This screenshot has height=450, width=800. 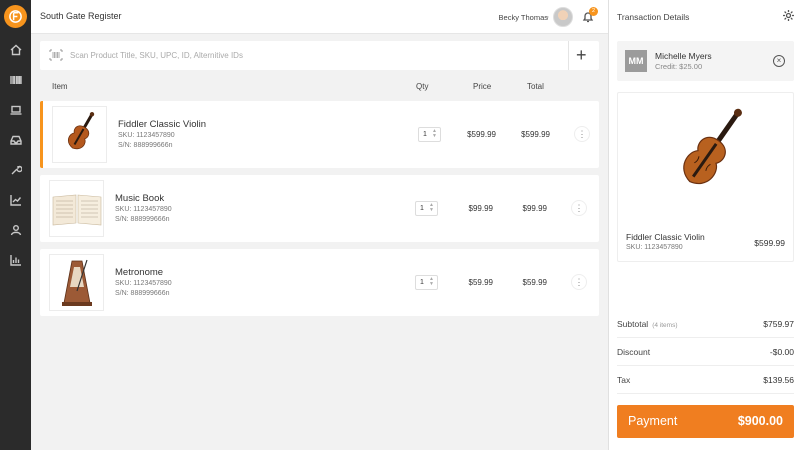 What do you see at coordinates (769, 243) in the screenshot?
I see `preview-price: $599.99` at bounding box center [769, 243].